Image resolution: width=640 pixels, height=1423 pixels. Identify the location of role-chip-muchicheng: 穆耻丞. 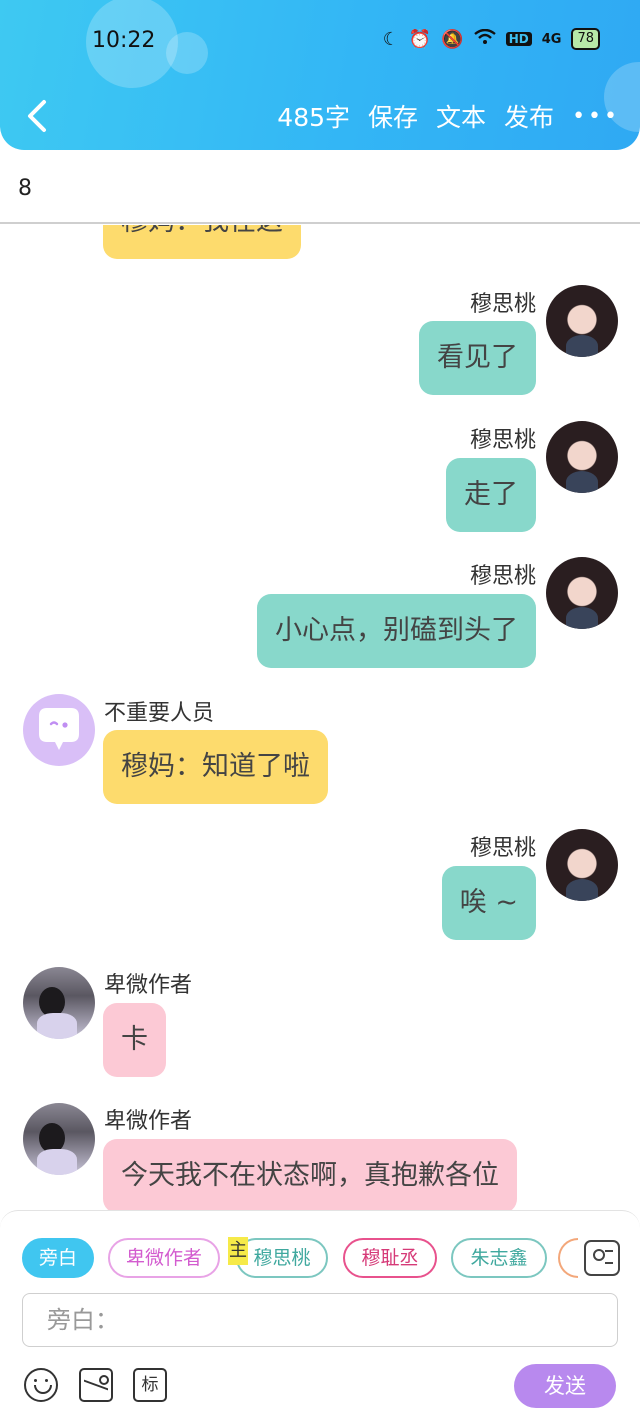
(390, 1258).